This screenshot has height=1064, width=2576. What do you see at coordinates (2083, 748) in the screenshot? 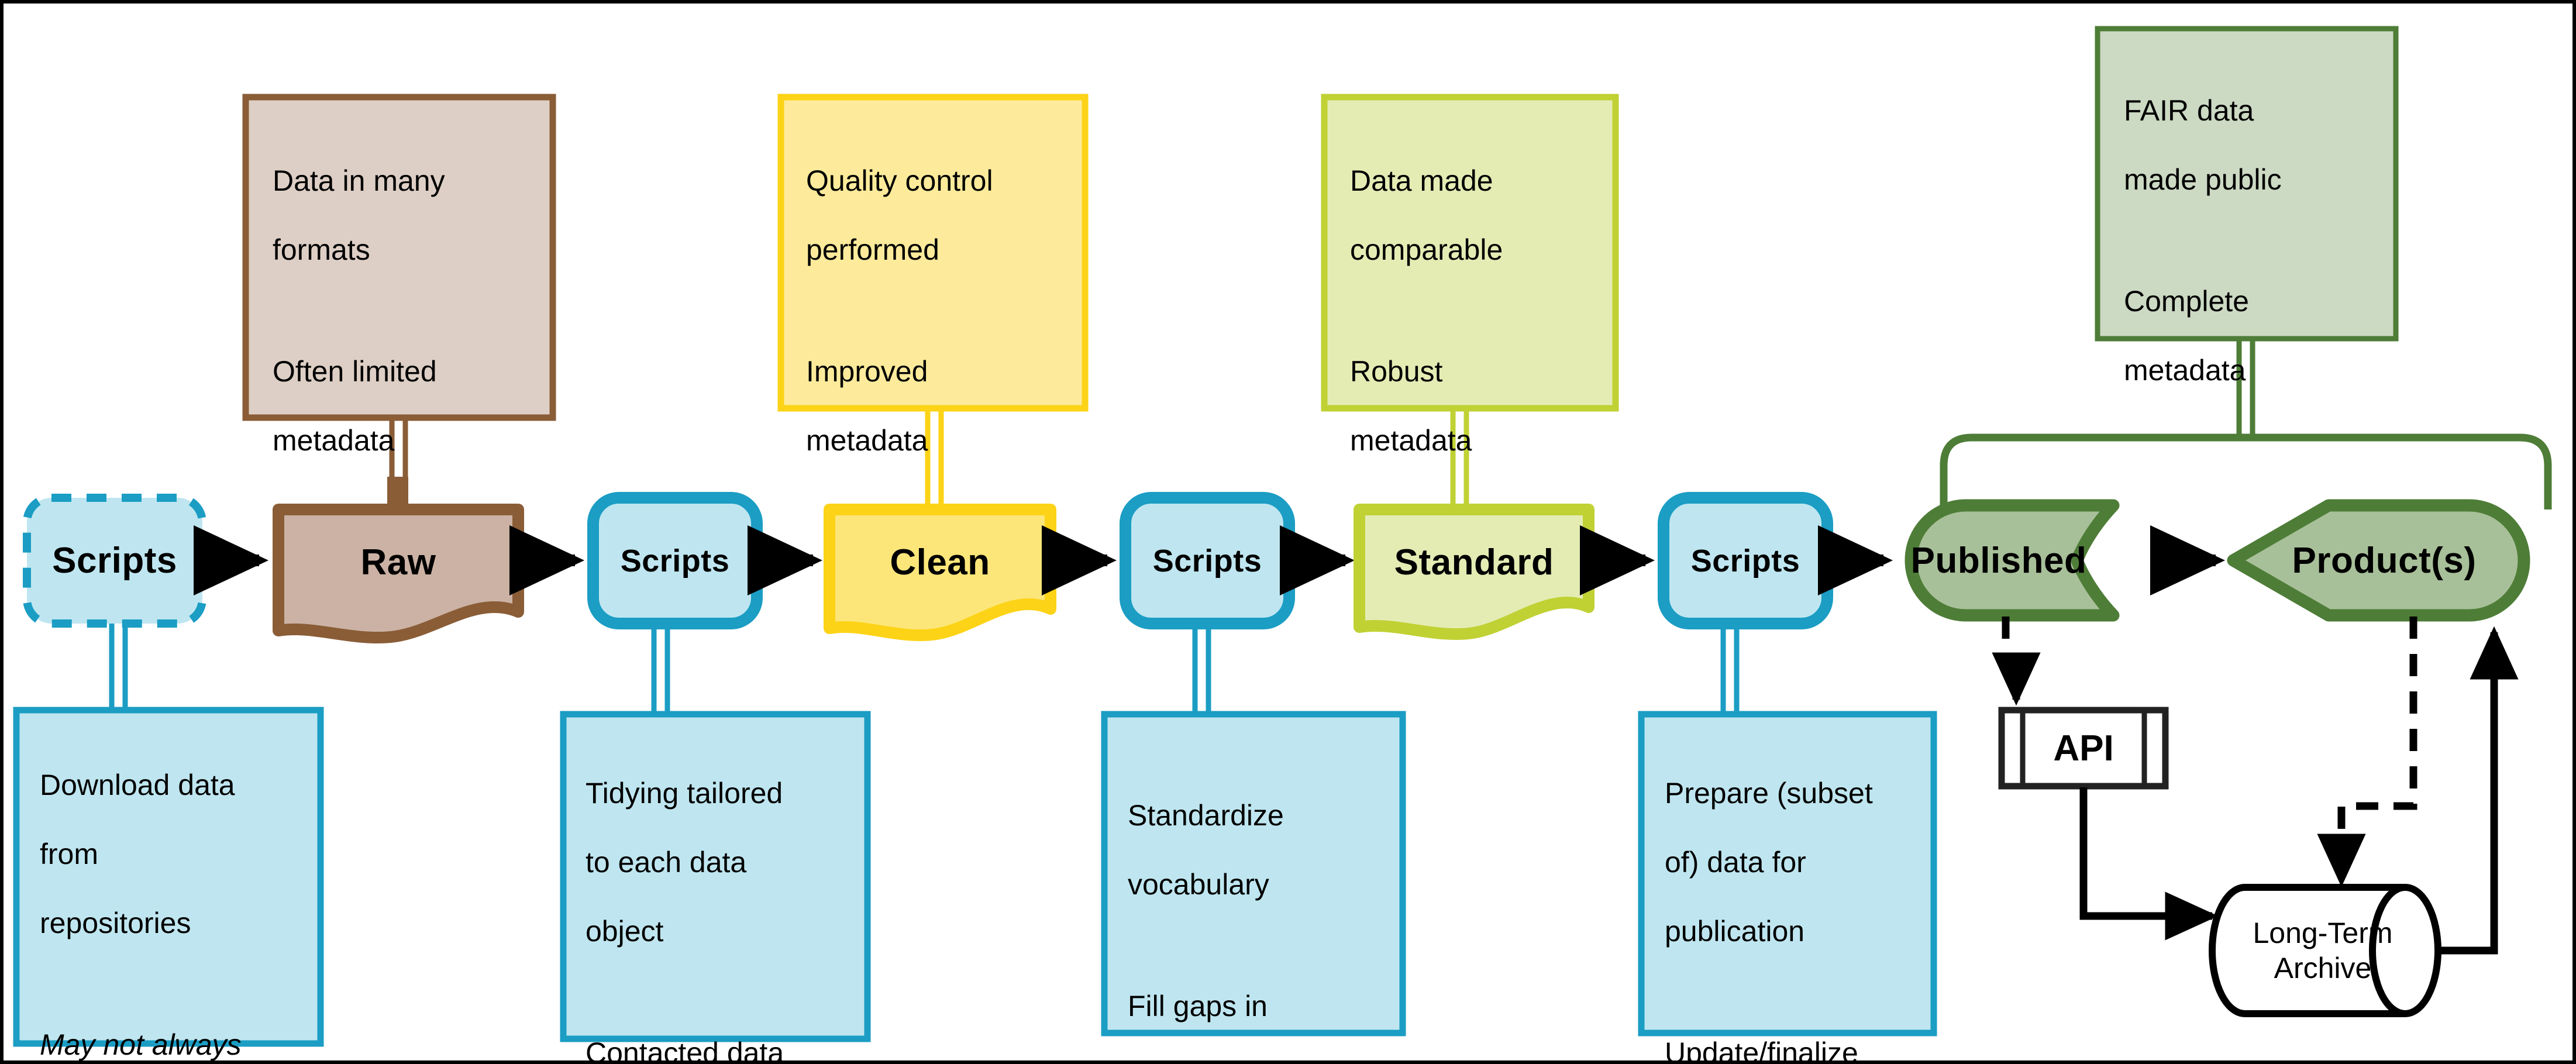
I see `node-api` at bounding box center [2083, 748].